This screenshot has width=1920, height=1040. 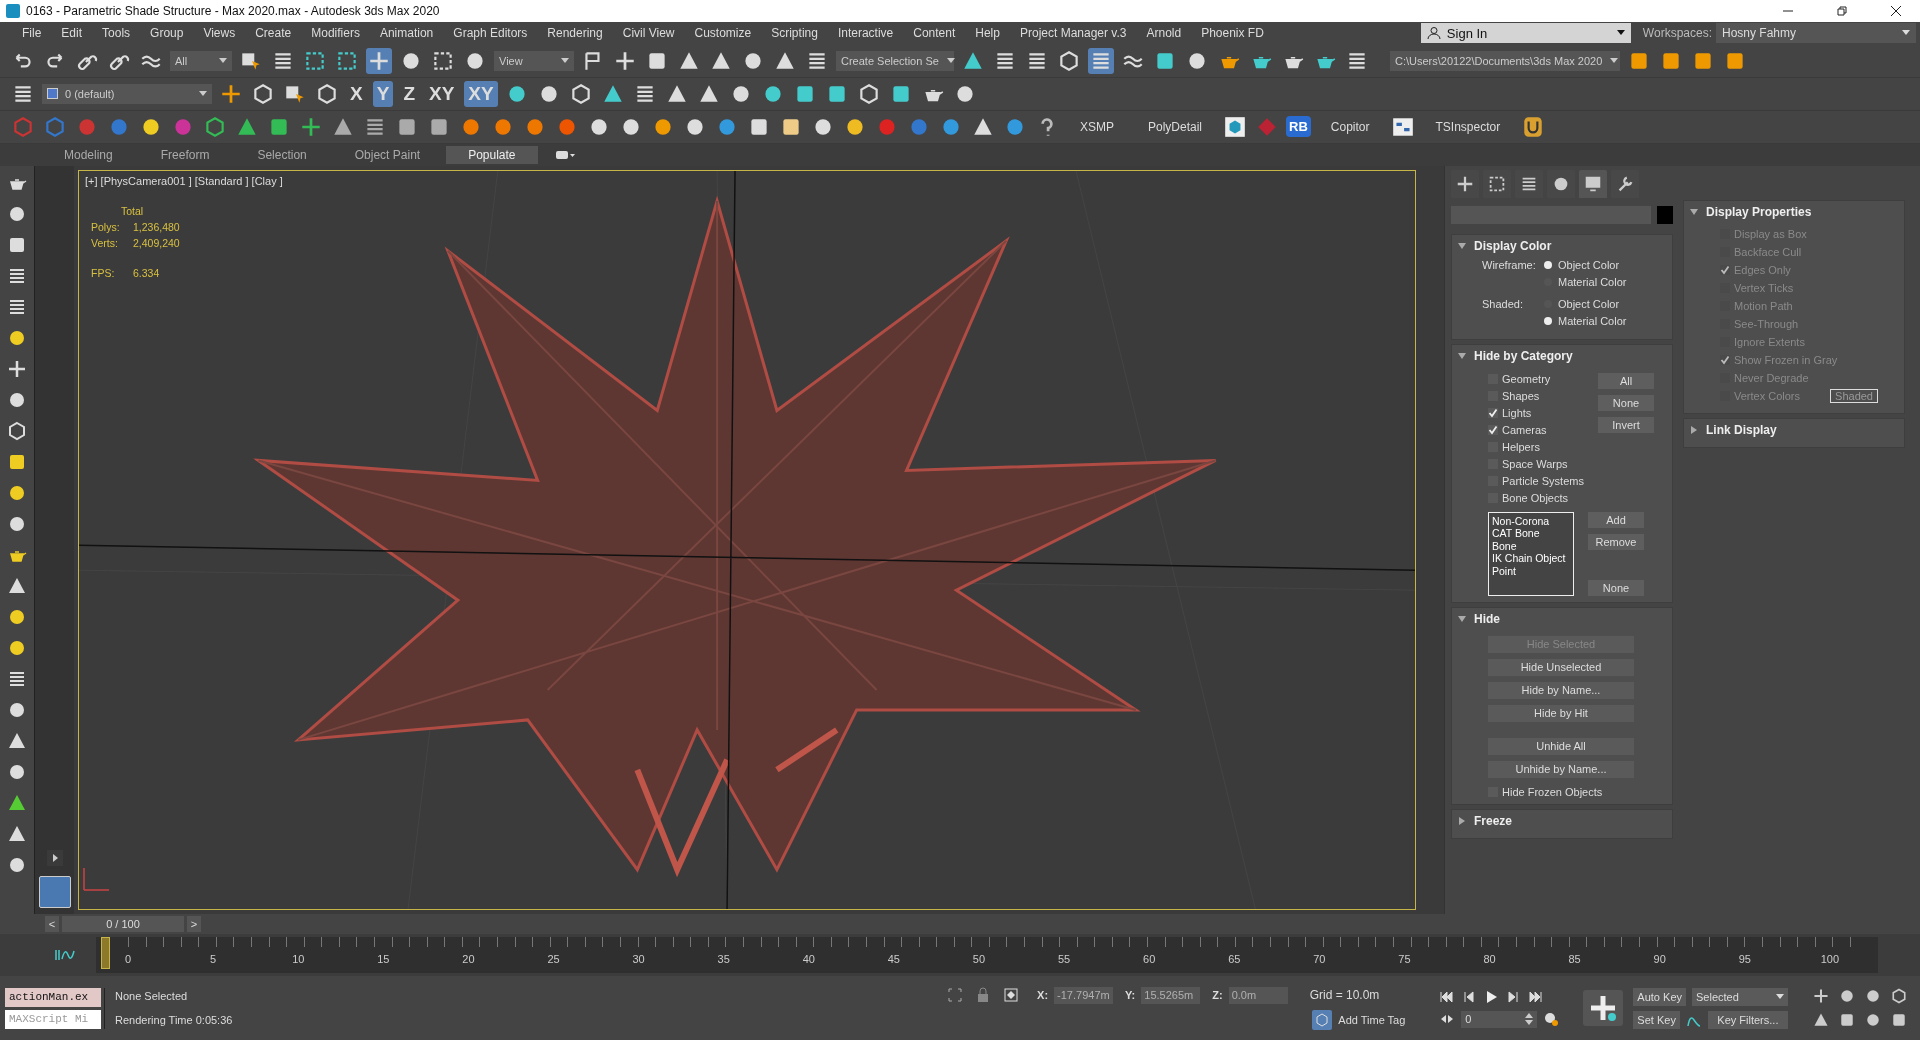 What do you see at coordinates (1175, 126) in the screenshot?
I see `plugin-button: PolyDetail` at bounding box center [1175, 126].